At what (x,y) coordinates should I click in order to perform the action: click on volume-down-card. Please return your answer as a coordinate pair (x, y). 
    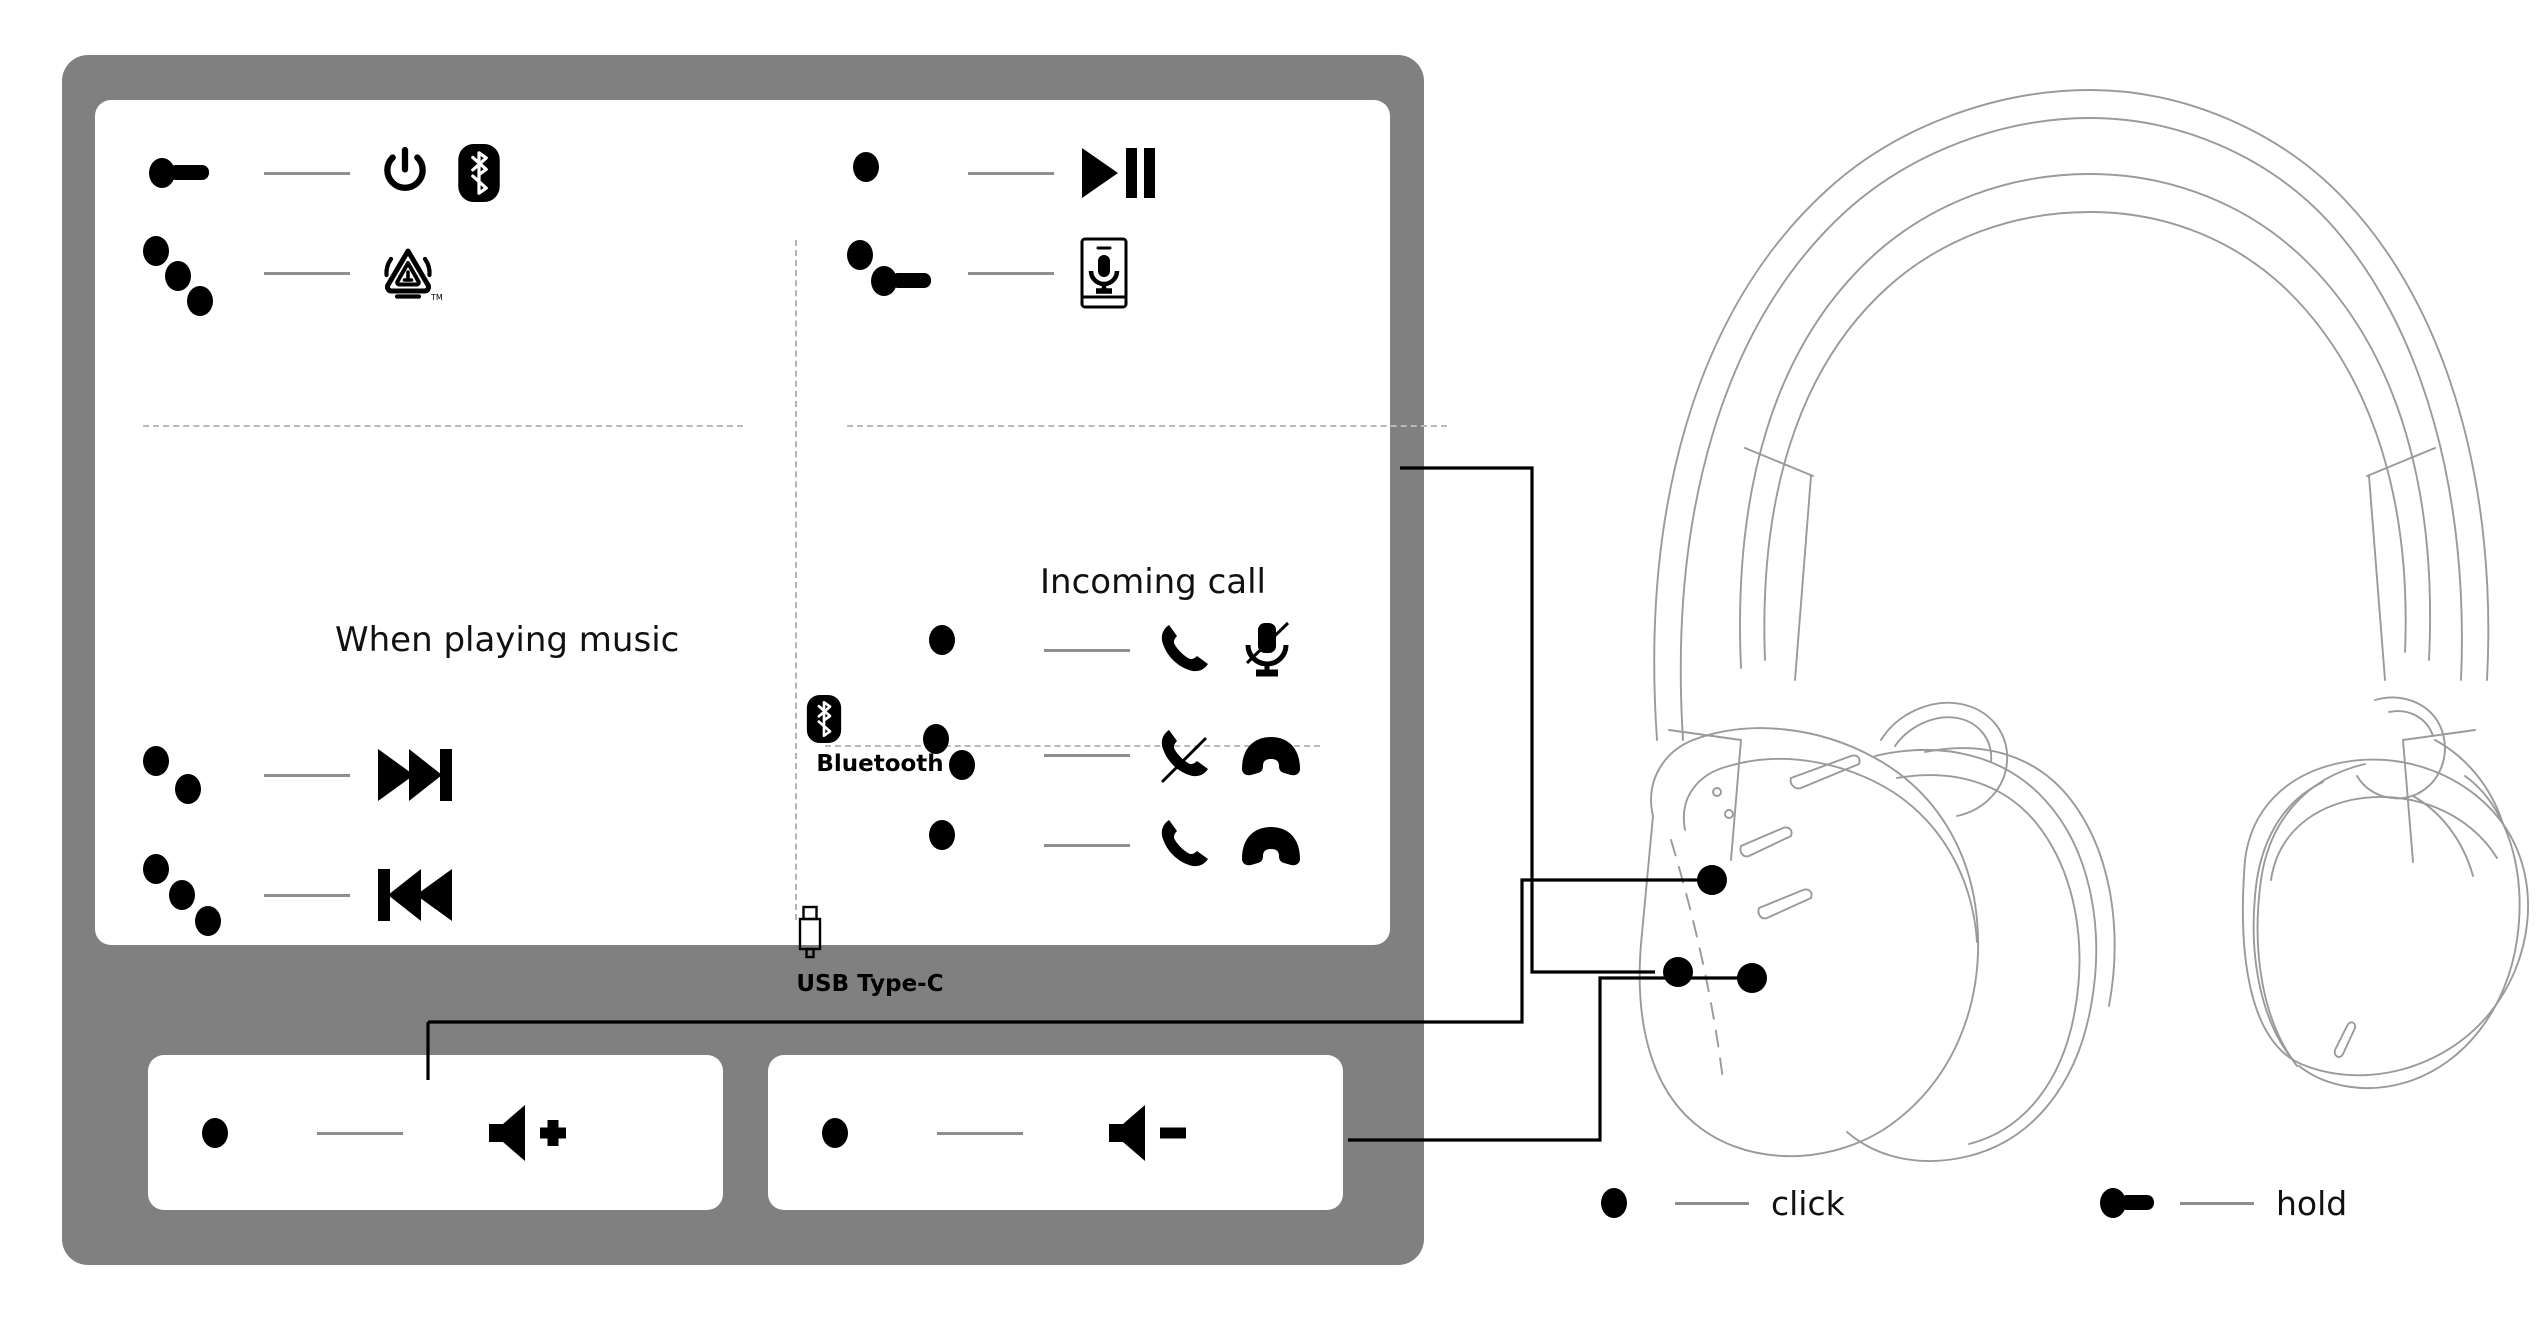
    Looking at the image, I should click on (1055, 1132).